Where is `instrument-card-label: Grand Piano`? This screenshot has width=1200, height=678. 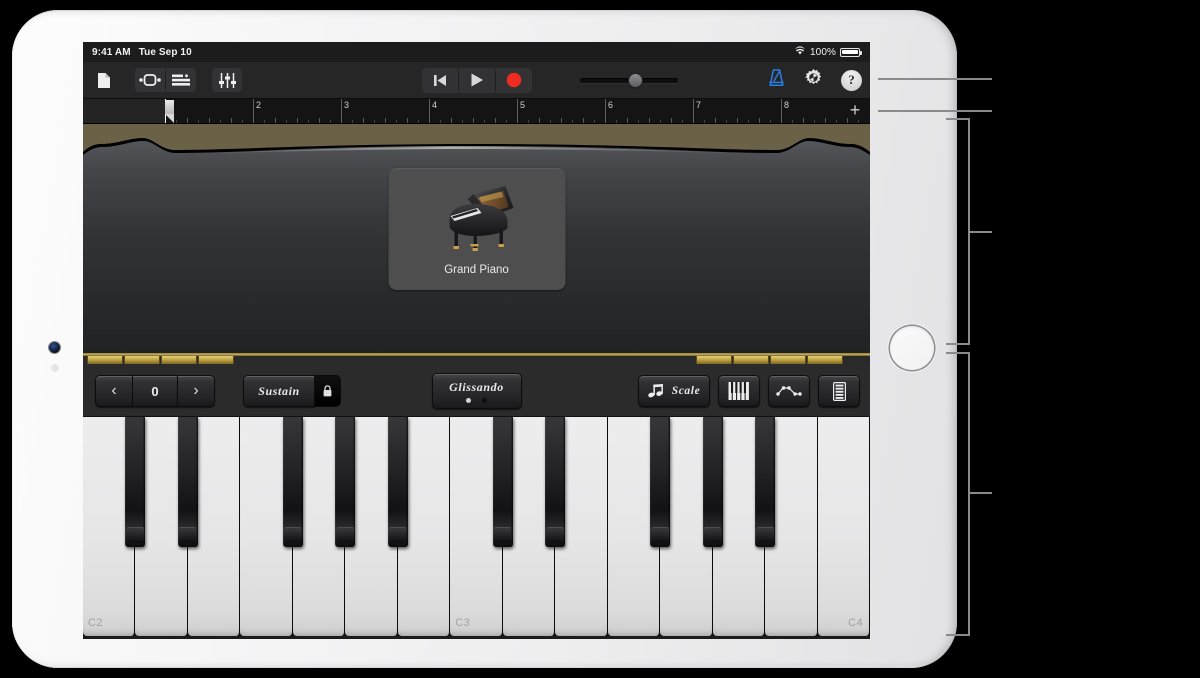 instrument-card-label: Grand Piano is located at coordinates (476, 270).